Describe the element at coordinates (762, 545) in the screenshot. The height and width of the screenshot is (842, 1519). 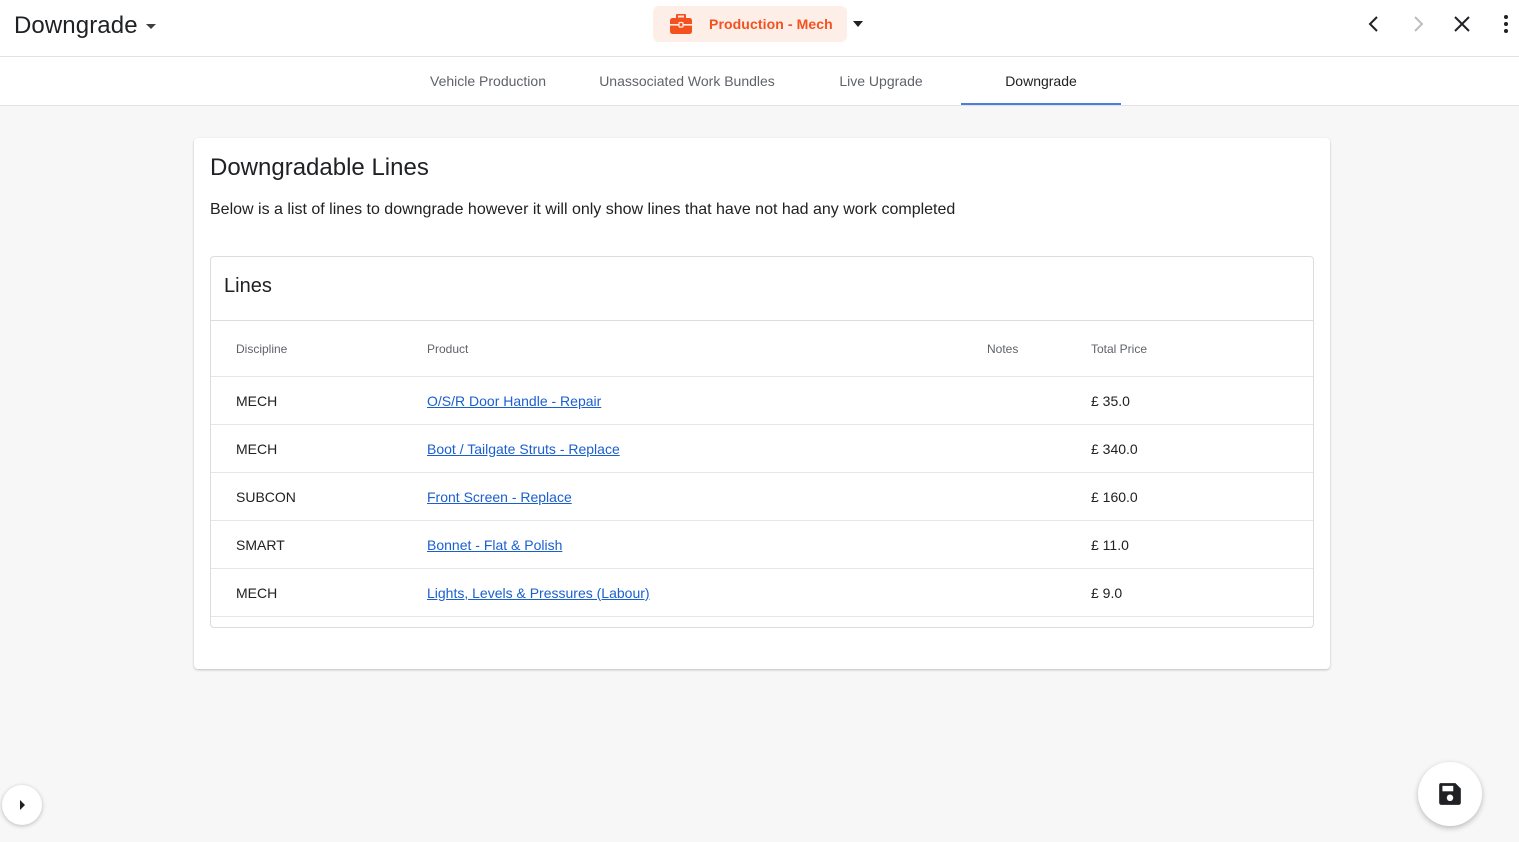
I see `table-row: SMART Bonnet - Flat & Polish £ 11.0` at that location.